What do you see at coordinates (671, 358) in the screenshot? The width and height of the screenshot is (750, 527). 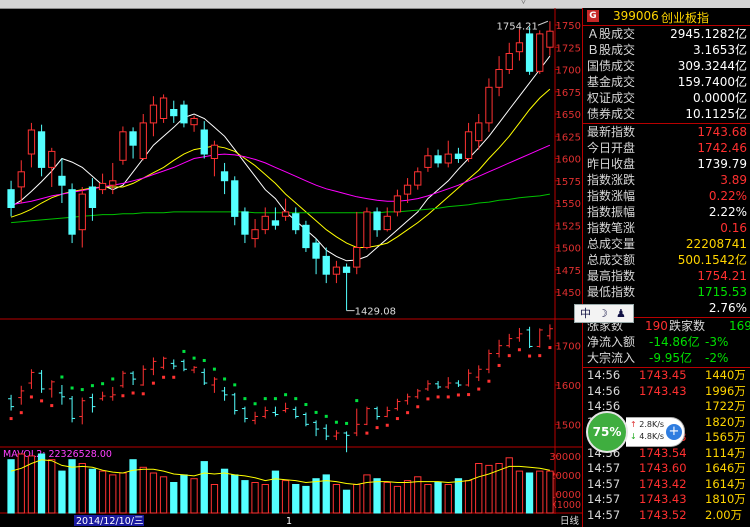 I see `flow-v1: -9.95亿` at bounding box center [671, 358].